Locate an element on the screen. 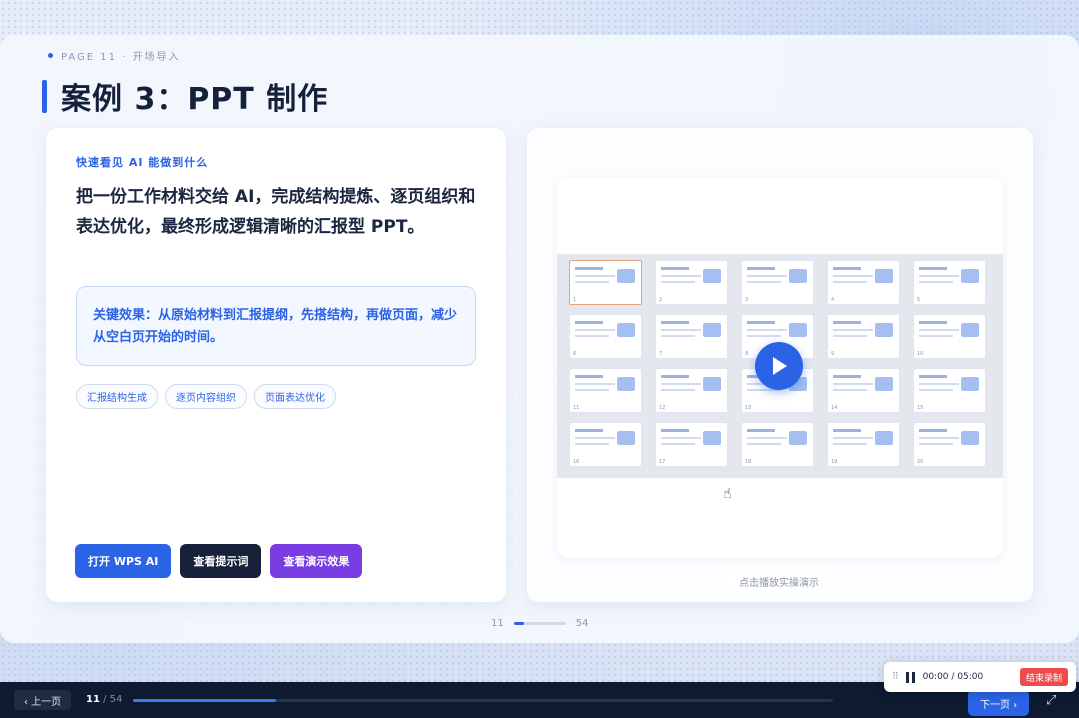 This screenshot has height=718, width=1079. thumbnail-number: 20 is located at coordinates (920, 462).